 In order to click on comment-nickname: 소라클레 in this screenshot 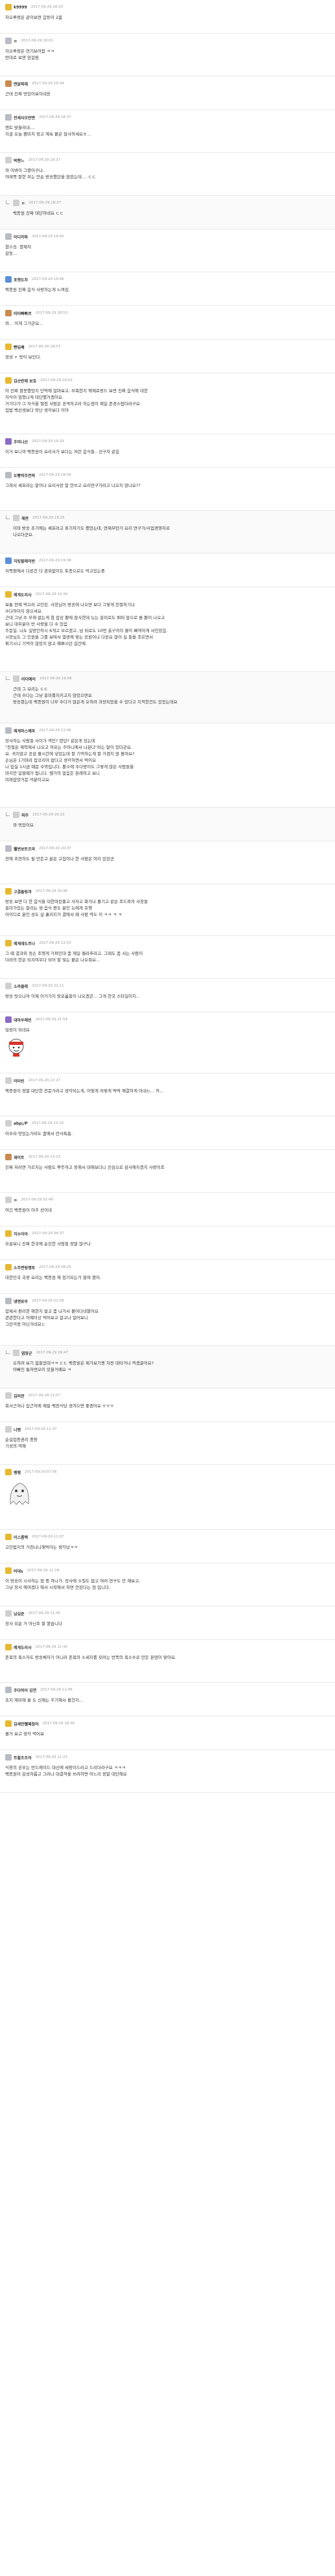, I will do `click(21, 986)`.